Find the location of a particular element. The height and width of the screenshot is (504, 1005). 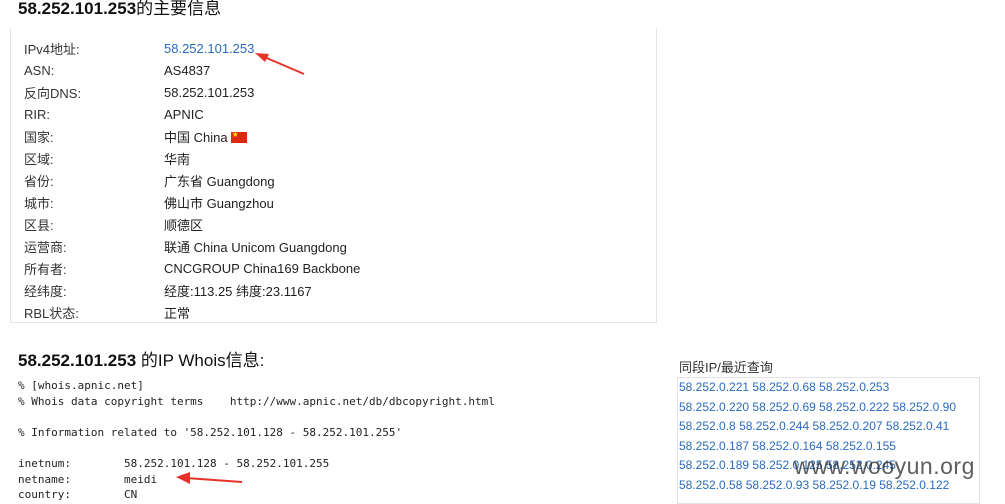

ip-link: 58.252.0.220 is located at coordinates (714, 407).